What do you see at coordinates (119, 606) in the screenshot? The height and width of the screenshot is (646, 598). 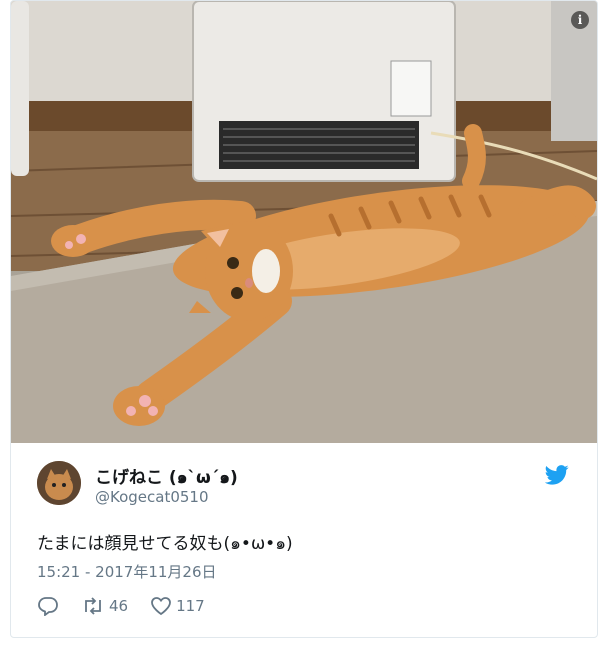 I see `retweet-count: 46` at bounding box center [119, 606].